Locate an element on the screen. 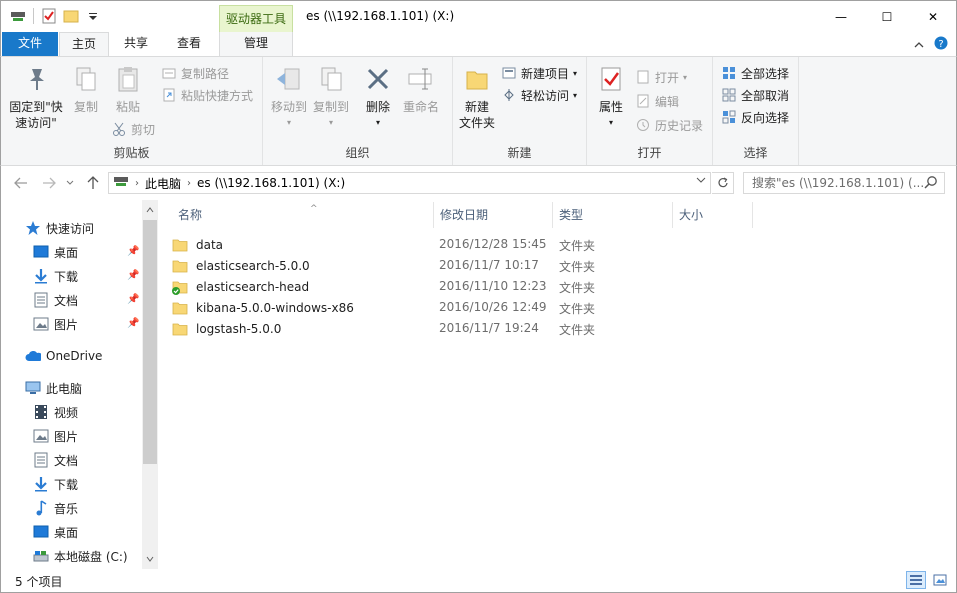 This screenshot has width=957, height=593. back-arrow-icon is located at coordinates (20, 183).